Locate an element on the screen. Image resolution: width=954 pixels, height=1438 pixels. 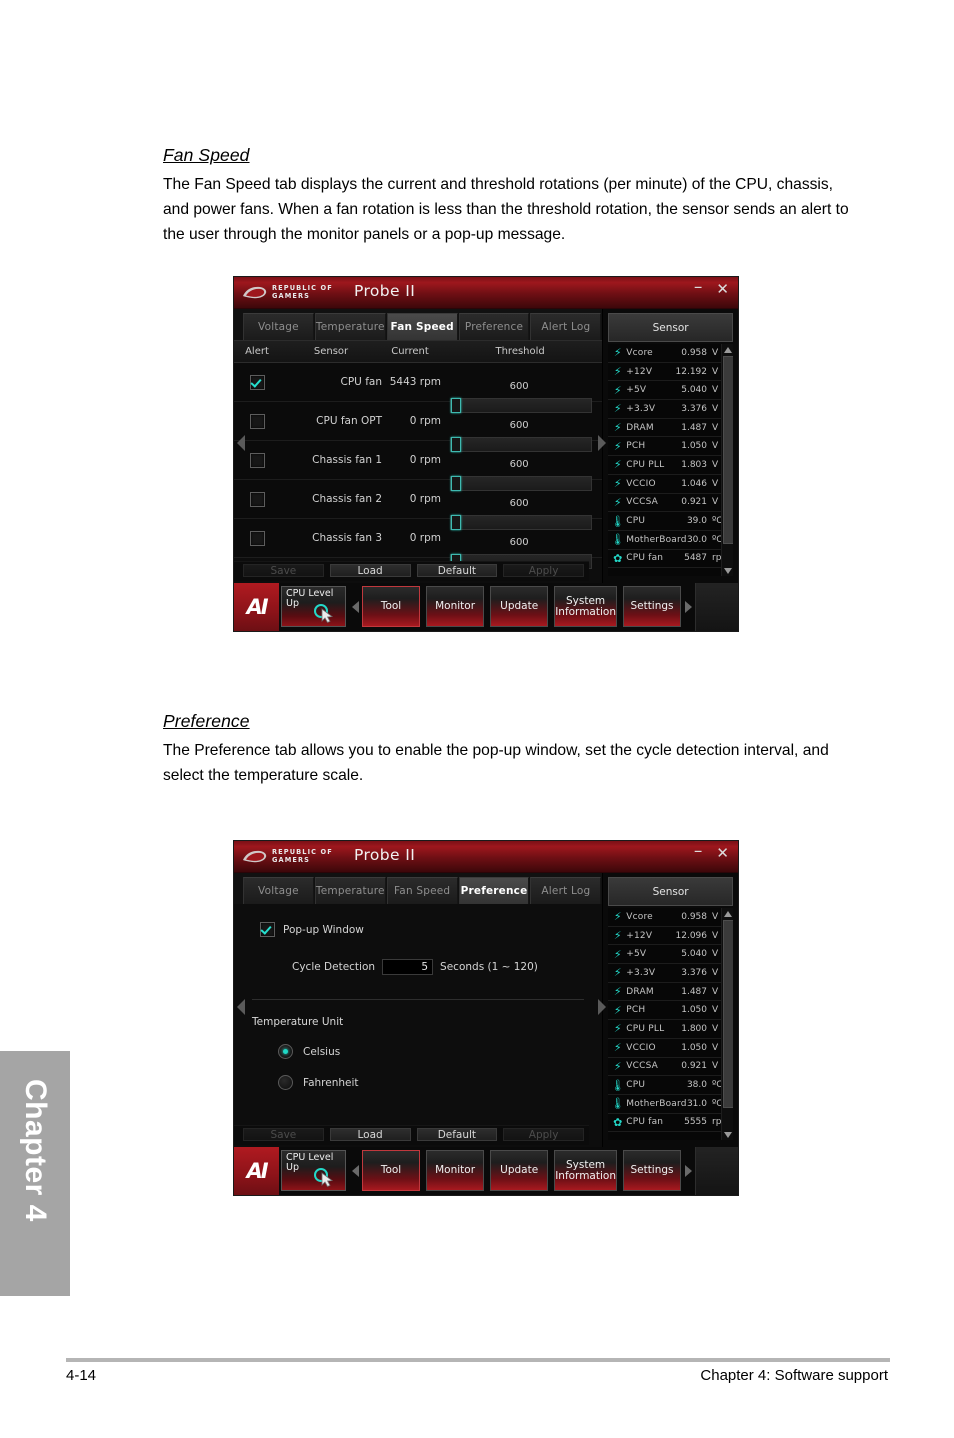
popup-window-row: Pop-up Window is located at coordinates (431, 929).